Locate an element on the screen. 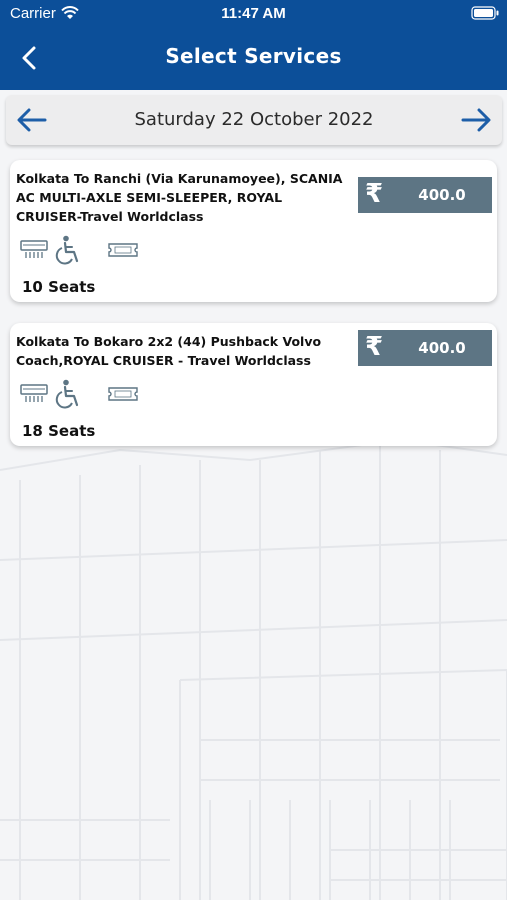  app-header: Carrier 11:47 AM Select Services is located at coordinates (253, 45).